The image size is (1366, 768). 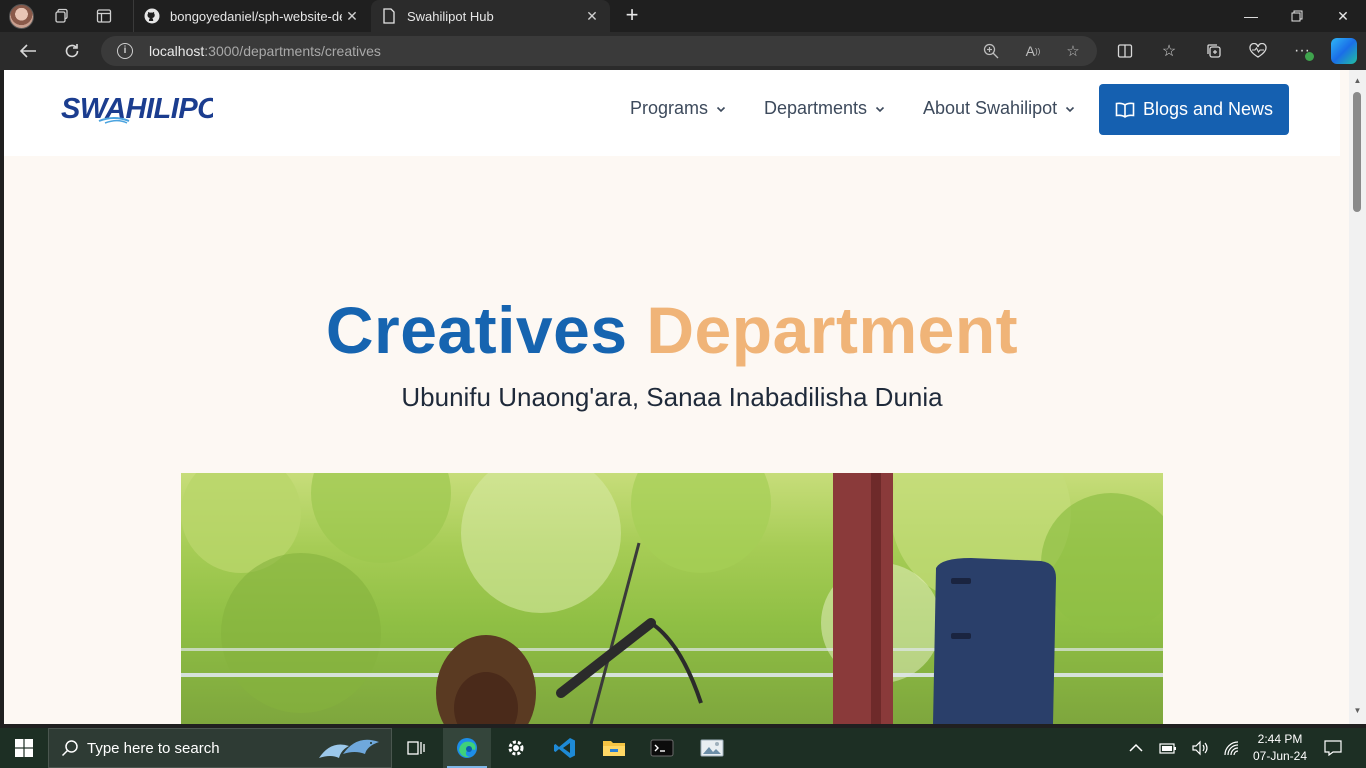 What do you see at coordinates (1357, 152) in the screenshot?
I see `scrollbar-thumb` at bounding box center [1357, 152].